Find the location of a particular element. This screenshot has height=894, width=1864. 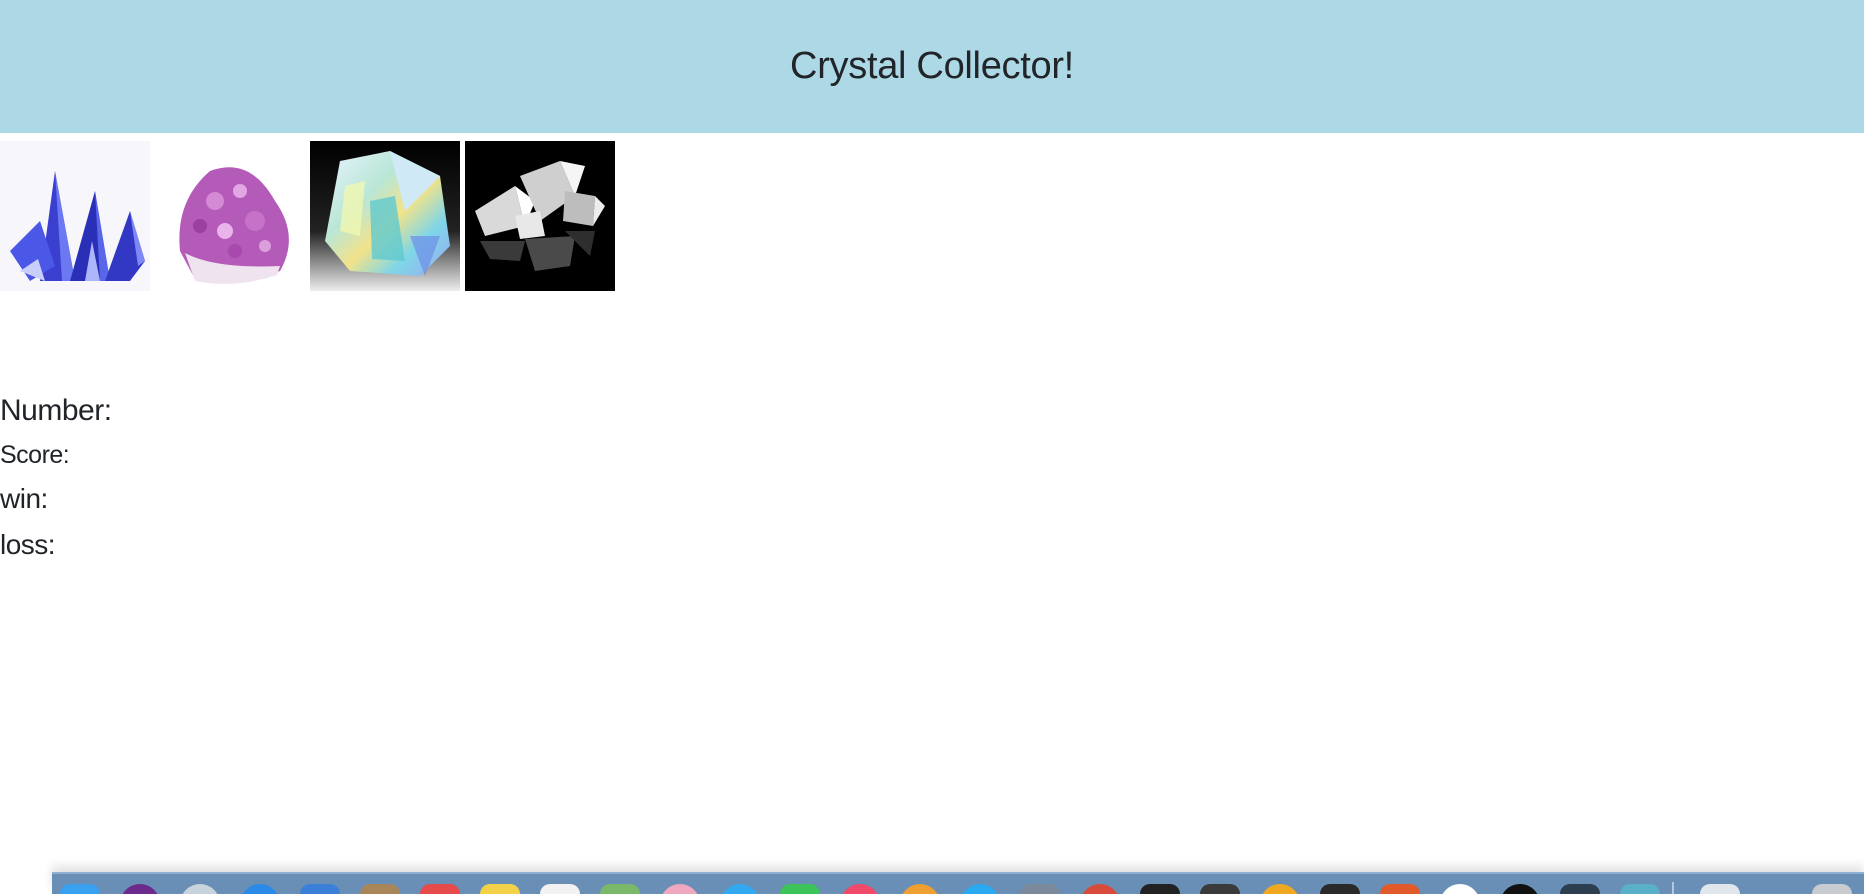

app-icon-orange is located at coordinates (1280, 889).